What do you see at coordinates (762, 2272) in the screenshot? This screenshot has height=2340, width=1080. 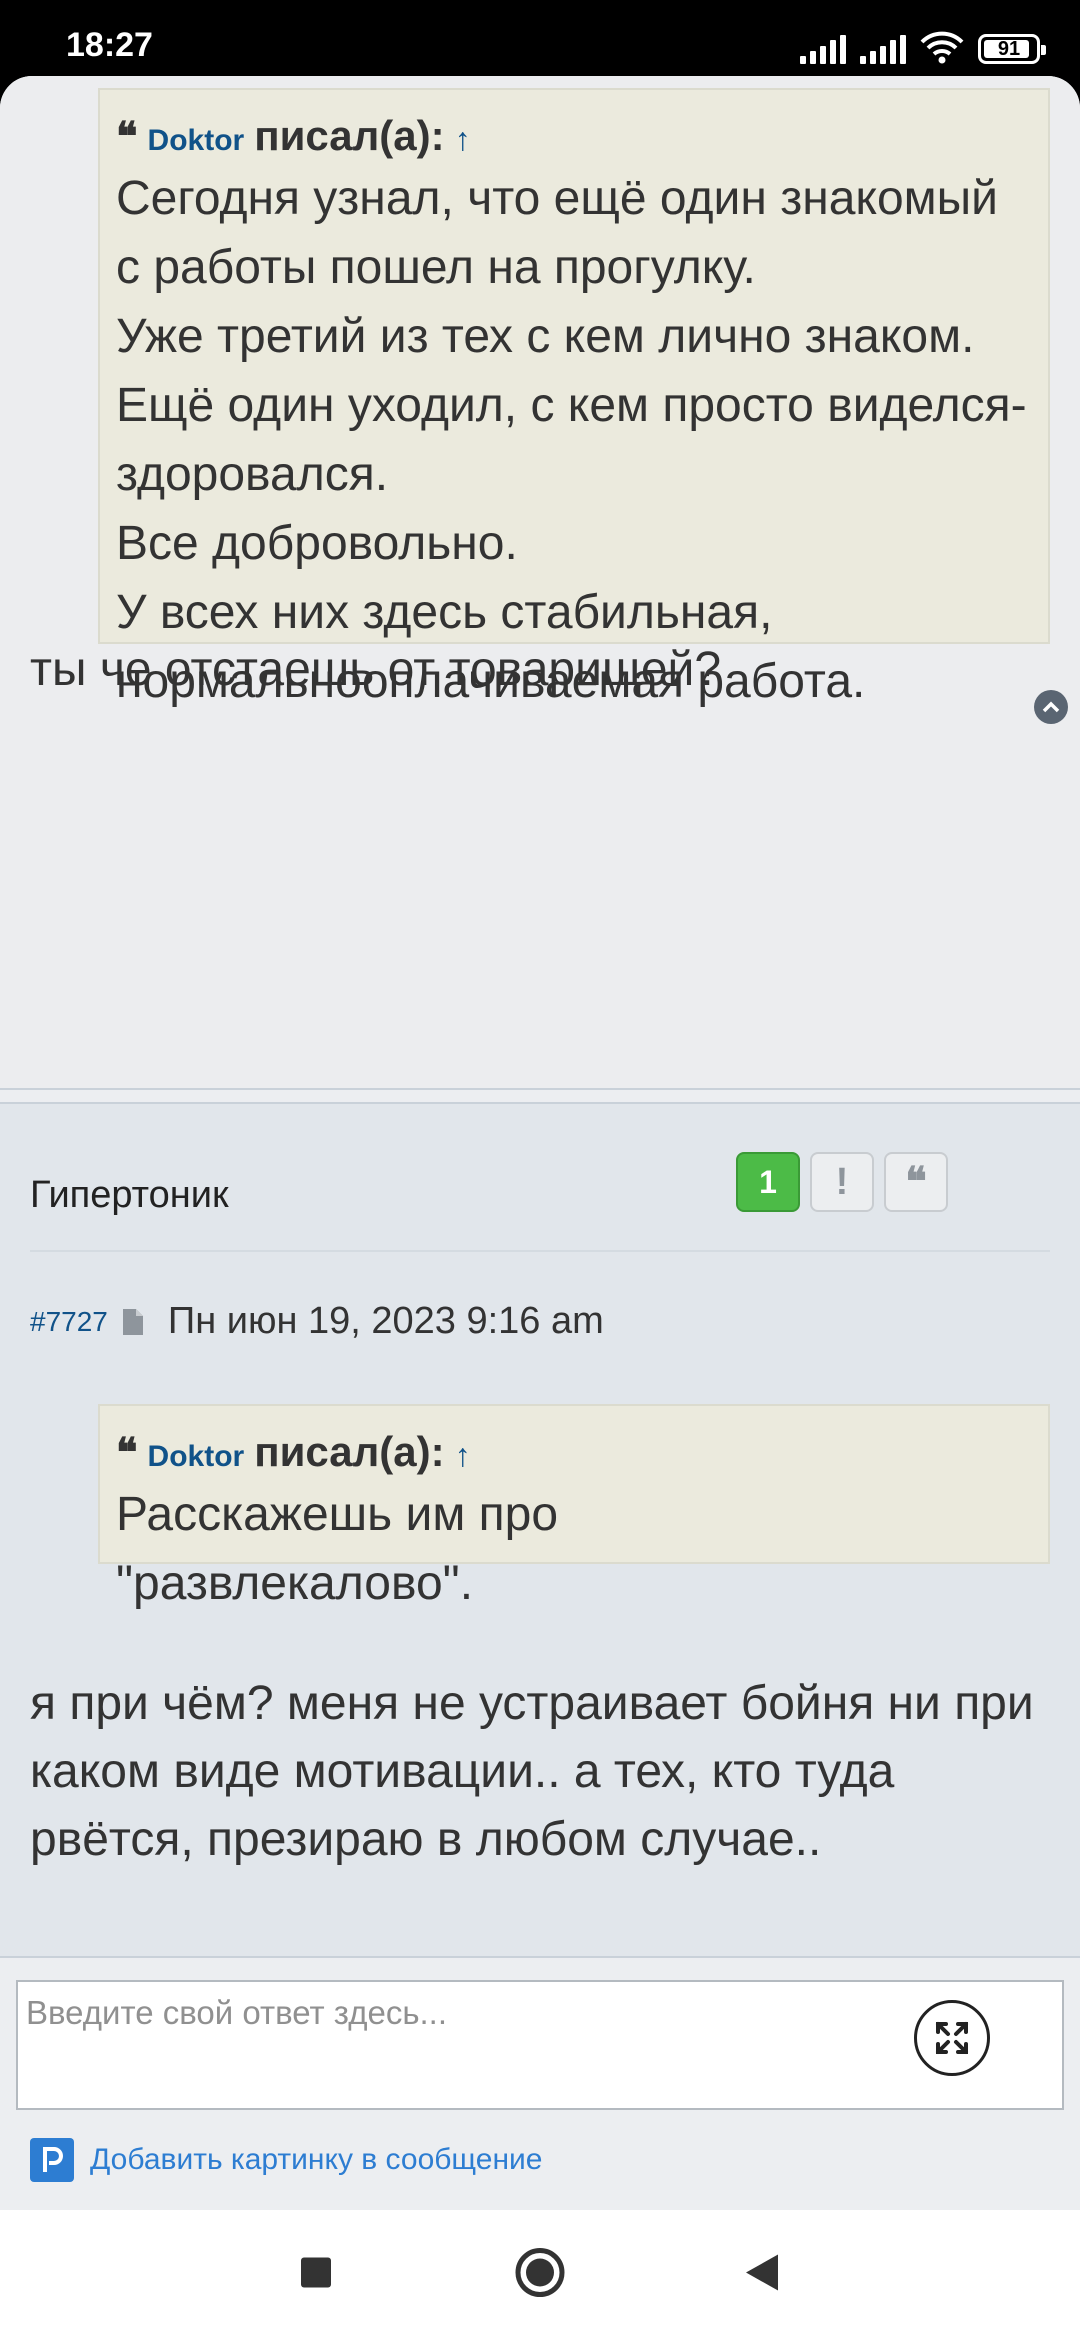 I see `back-triangle-icon` at bounding box center [762, 2272].